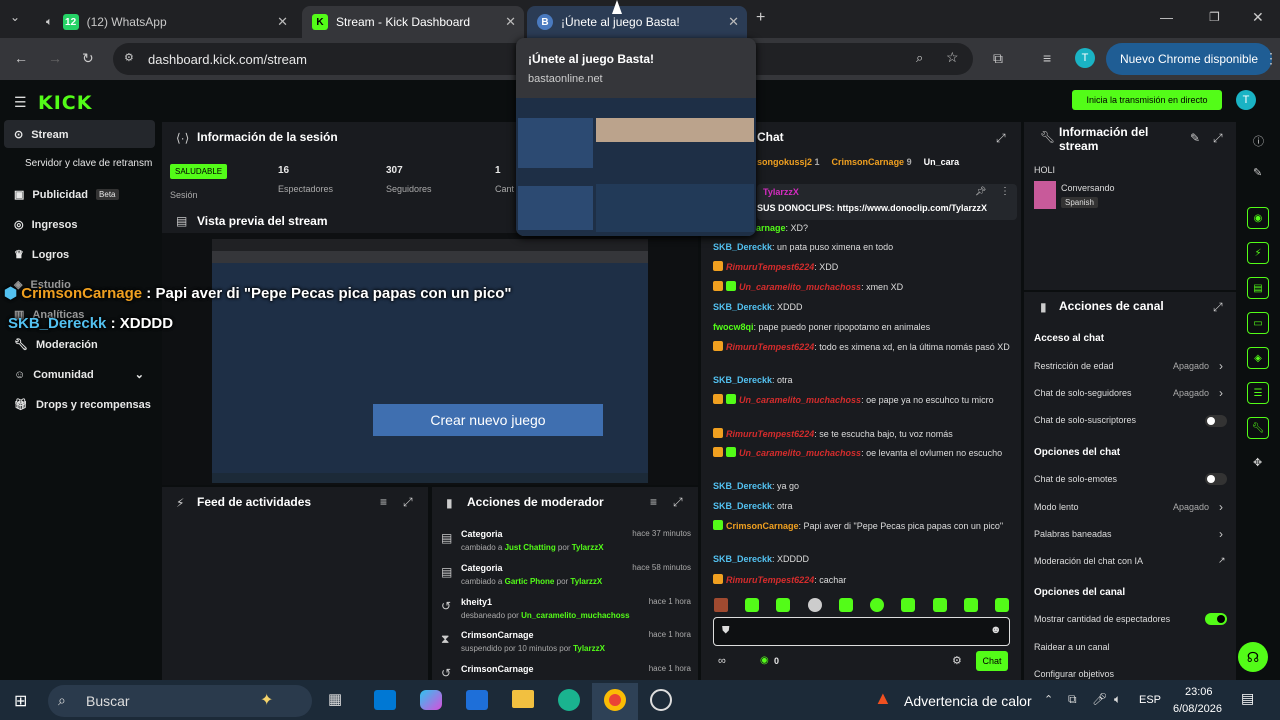 The width and height of the screenshot is (1280, 720). What do you see at coordinates (1195, 138) in the screenshot?
I see `edit-pencil-icon: ✎` at bounding box center [1195, 138].